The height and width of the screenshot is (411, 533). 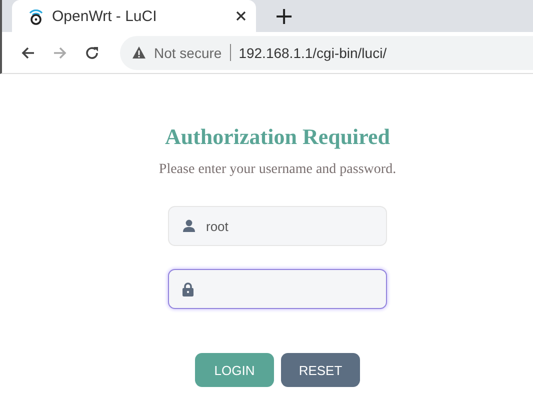 What do you see at coordinates (36, 16) in the screenshot?
I see `wifi-logo-icon` at bounding box center [36, 16].